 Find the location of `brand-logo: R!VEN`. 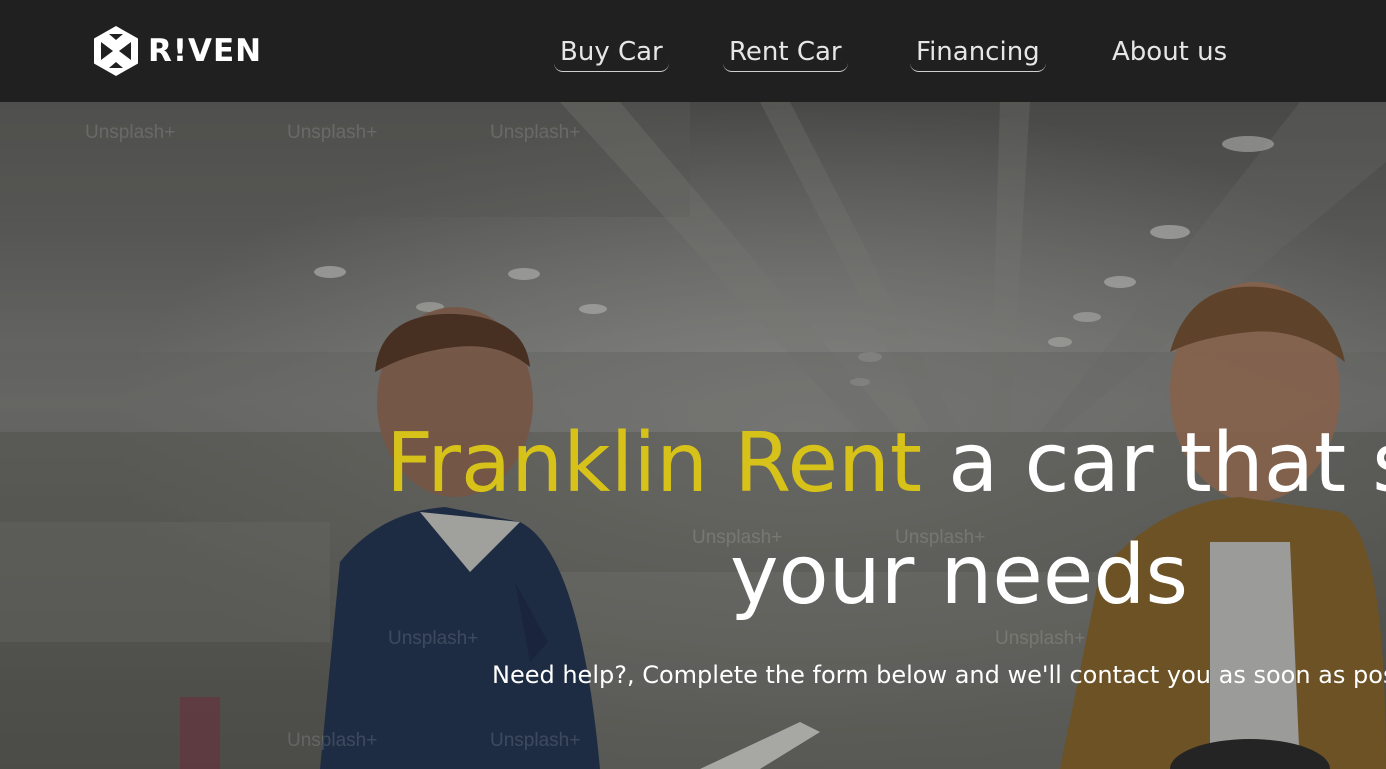

brand-logo: R!VEN is located at coordinates (177, 51).